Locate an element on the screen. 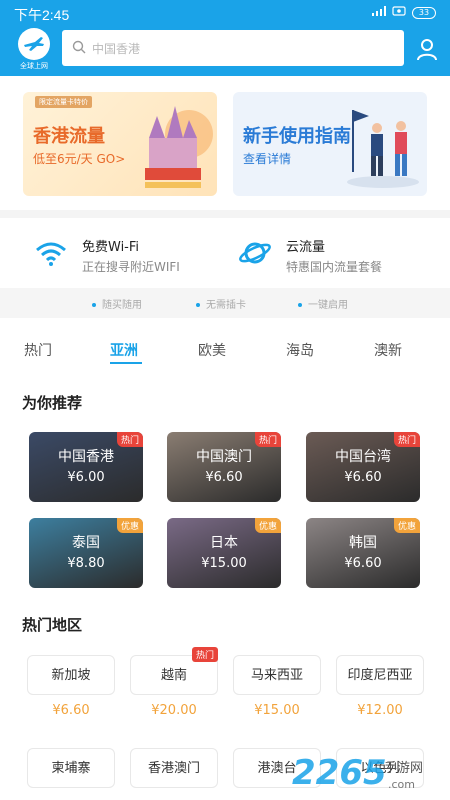 The height and width of the screenshot is (800, 450). tab-asia: 亚洲 is located at coordinates (124, 350).